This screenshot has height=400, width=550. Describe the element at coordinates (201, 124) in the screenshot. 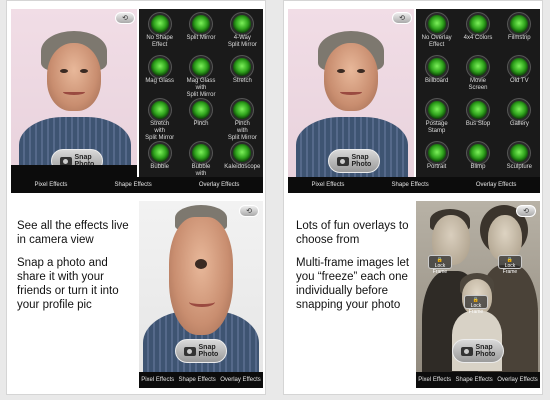

I see `effect-label: Pinch` at that location.